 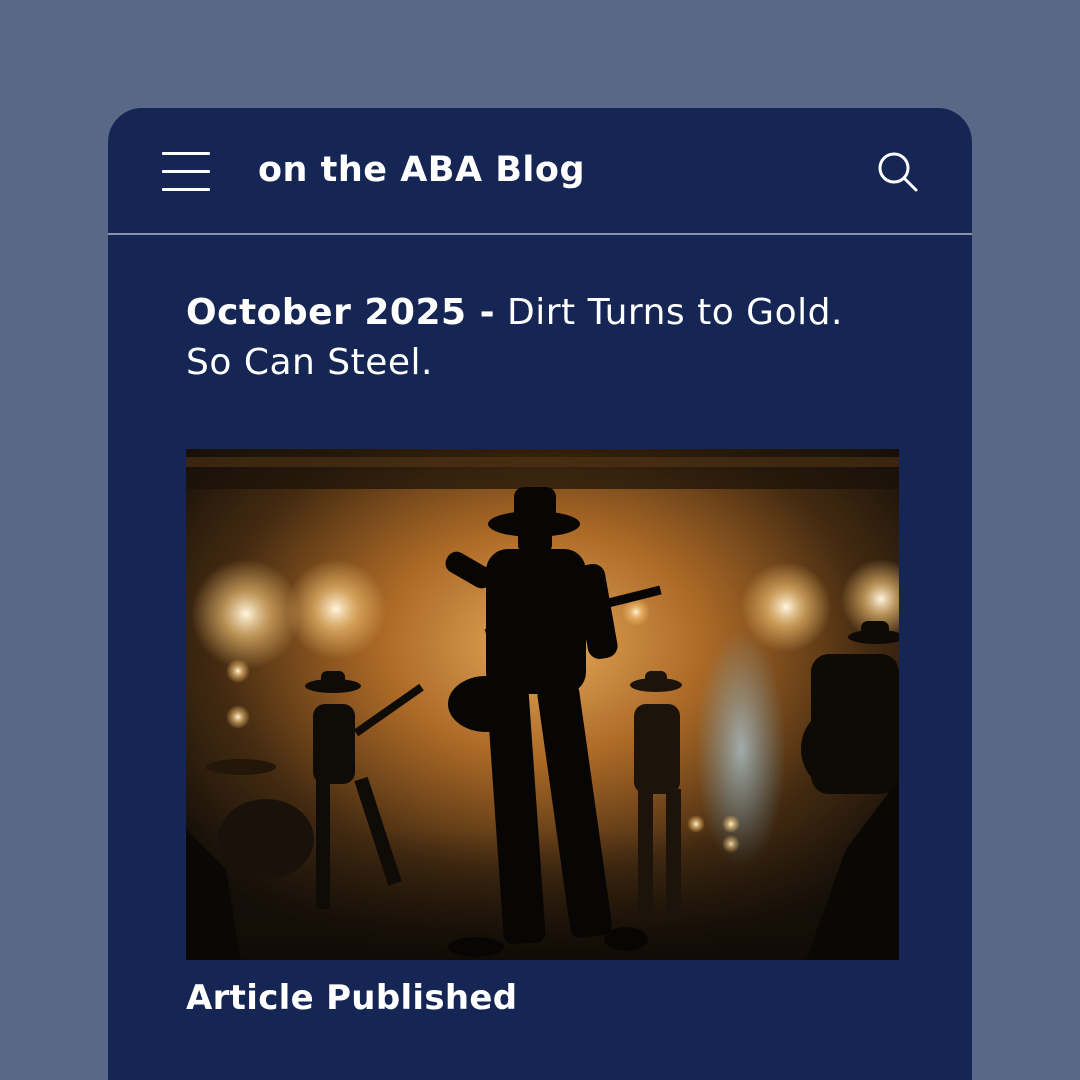 What do you see at coordinates (341, 312) in the screenshot?
I see `post-date: October 2025 -` at bounding box center [341, 312].